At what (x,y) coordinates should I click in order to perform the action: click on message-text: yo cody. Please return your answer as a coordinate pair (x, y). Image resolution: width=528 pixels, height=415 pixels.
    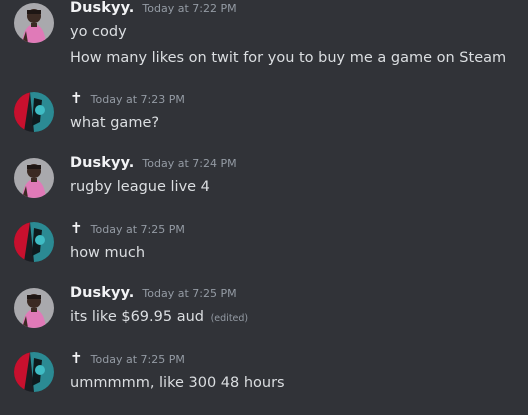
    Looking at the image, I should click on (98, 32).